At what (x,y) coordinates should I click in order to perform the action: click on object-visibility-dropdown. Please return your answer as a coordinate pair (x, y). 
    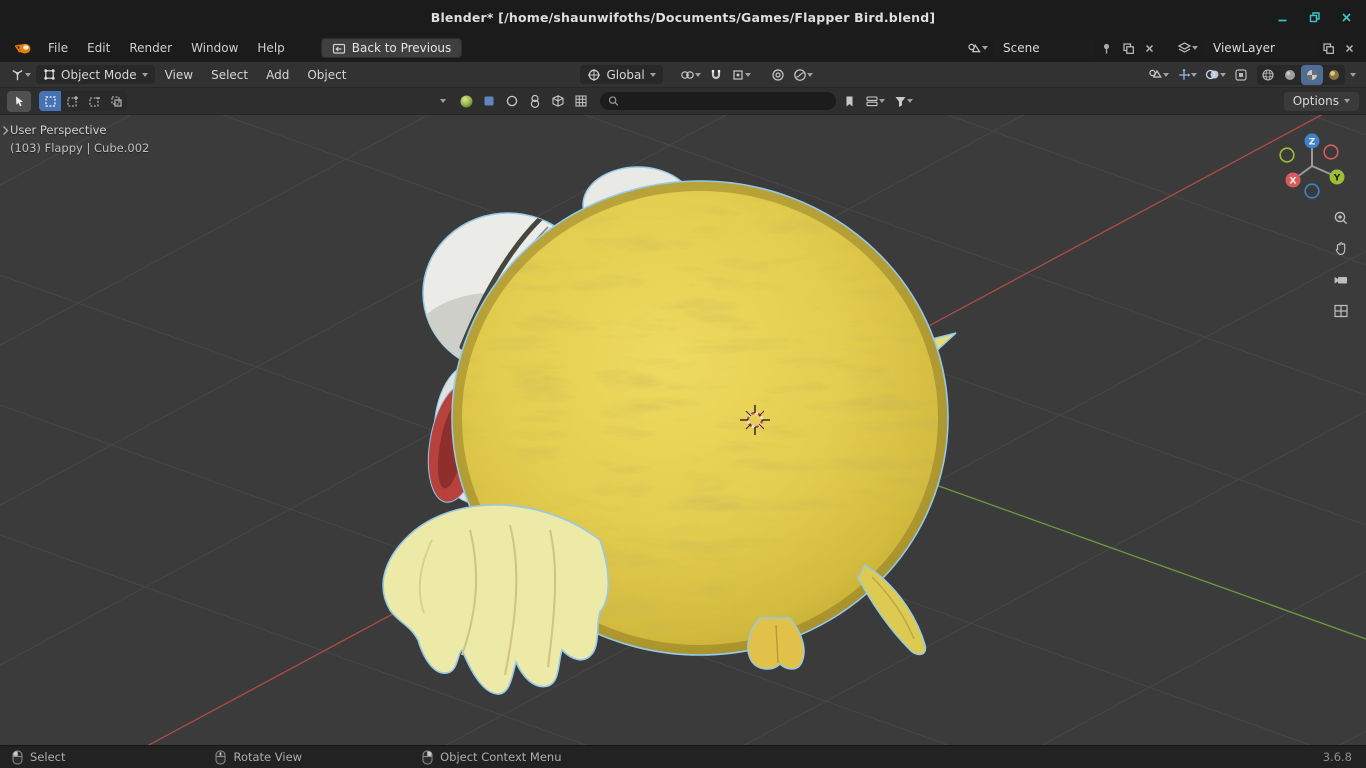
    Looking at the image, I should click on (1158, 74).